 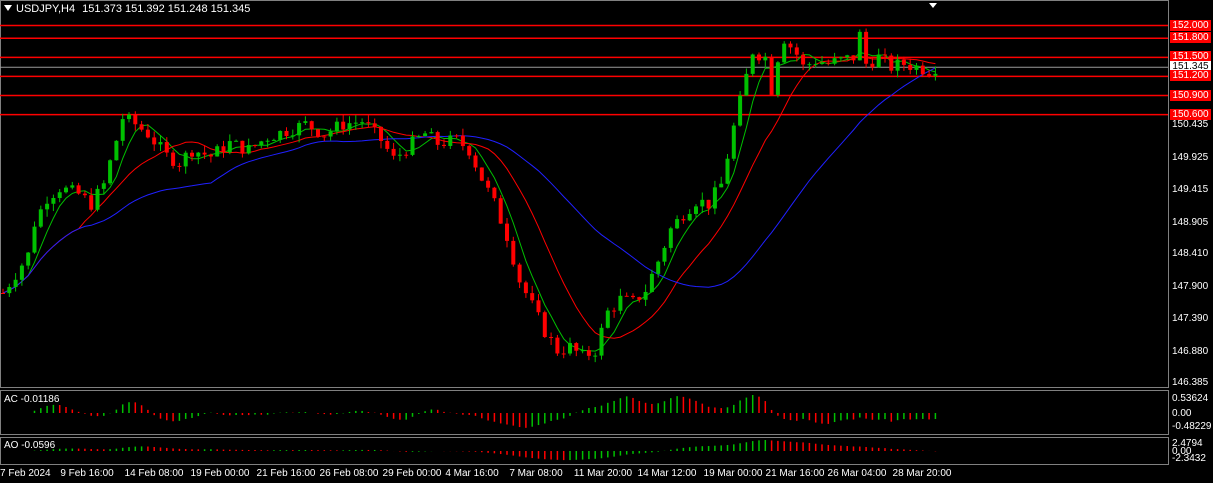 What do you see at coordinates (795, 473) in the screenshot?
I see `time-tick-label: 21 Mar 16:00` at bounding box center [795, 473].